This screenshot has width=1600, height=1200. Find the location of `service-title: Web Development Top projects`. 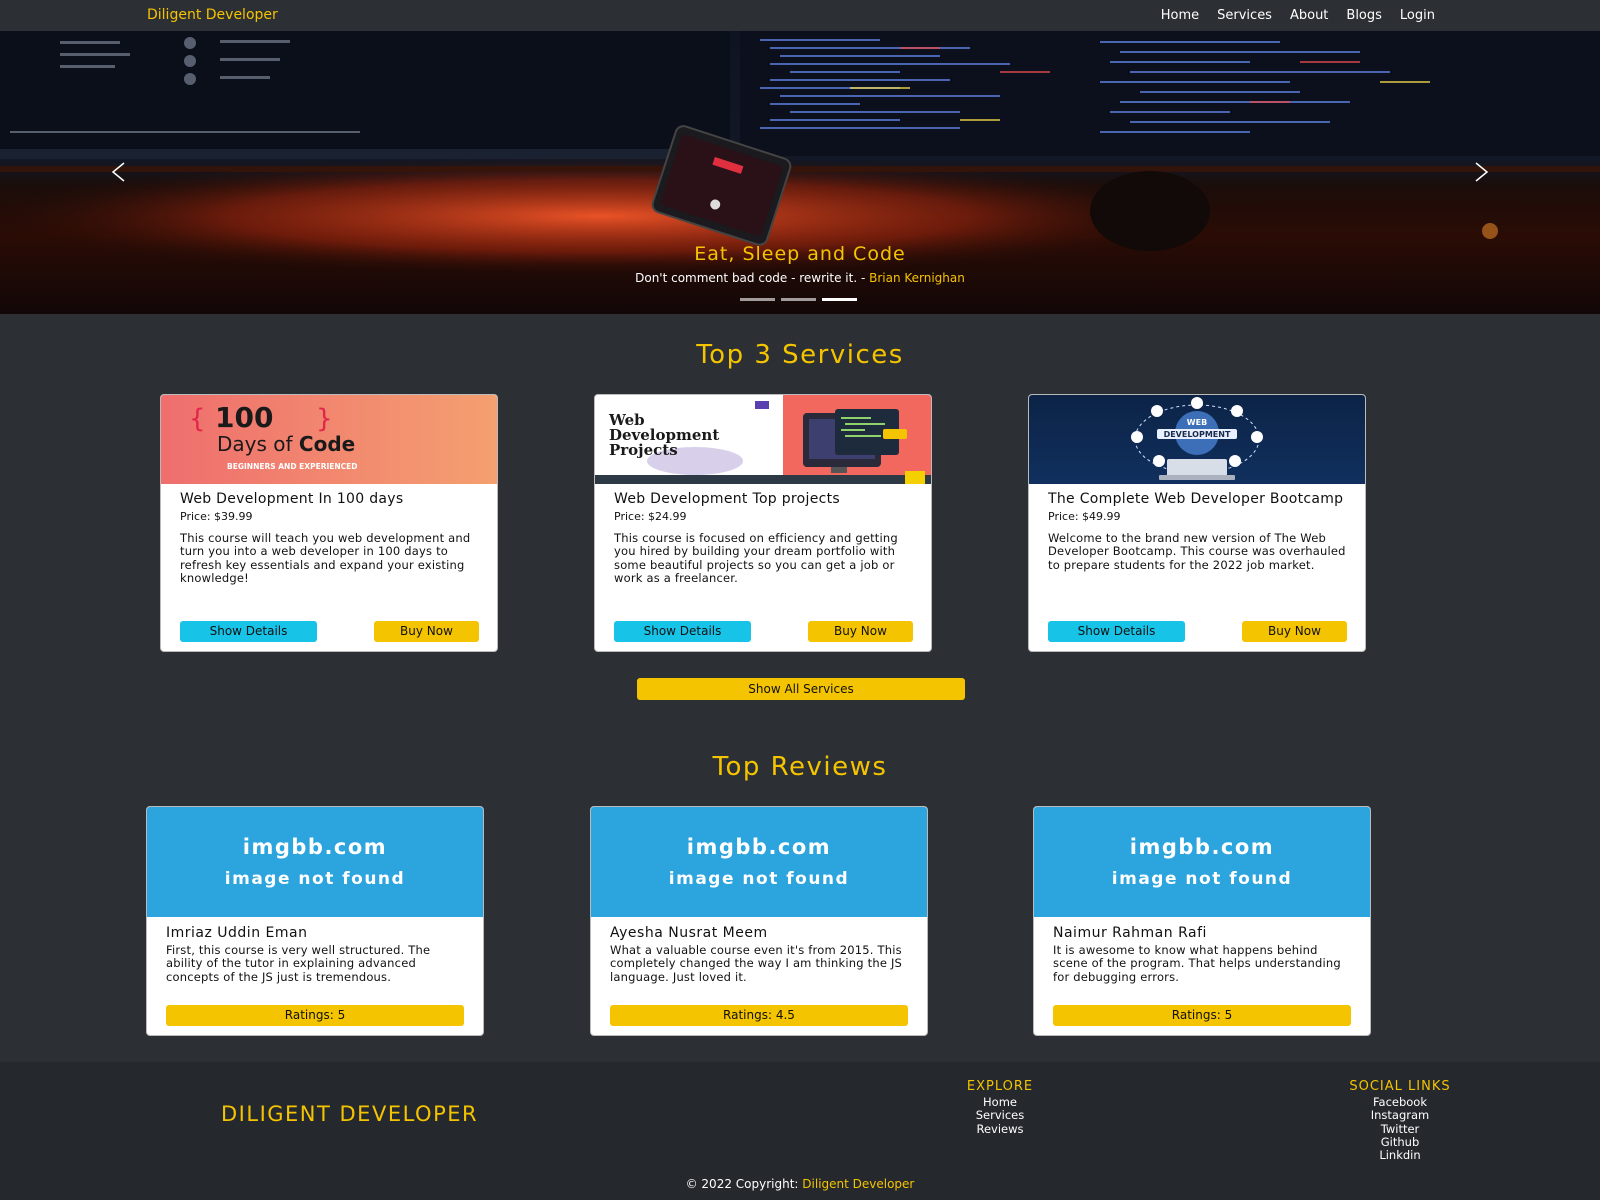

service-title: Web Development Top projects is located at coordinates (727, 499).